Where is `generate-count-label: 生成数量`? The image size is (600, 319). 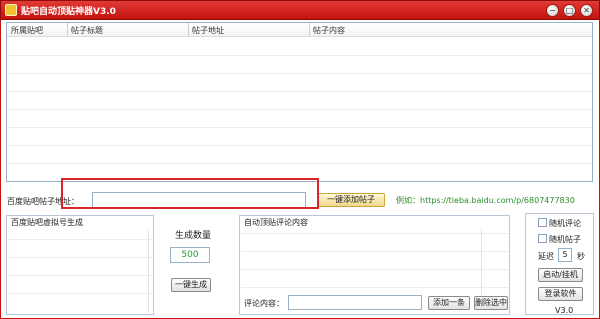 generate-count-label: 生成数量 is located at coordinates (193, 236).